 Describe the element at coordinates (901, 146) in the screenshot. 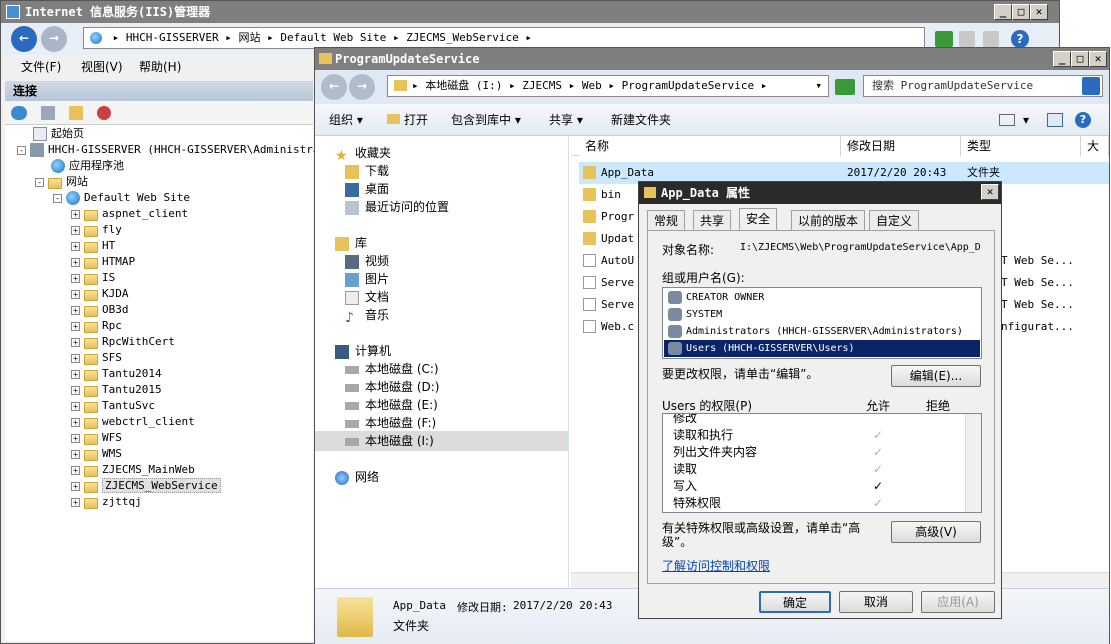

I see `col-modified: 修改日期` at that location.